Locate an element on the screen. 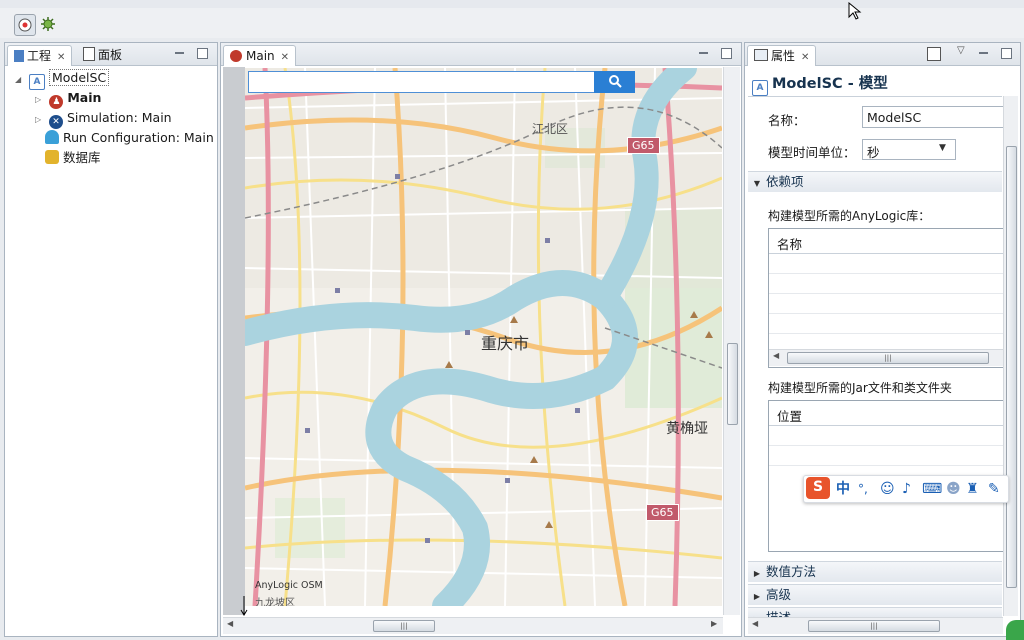  tab-project-label: 工程 is located at coordinates (39, 56).